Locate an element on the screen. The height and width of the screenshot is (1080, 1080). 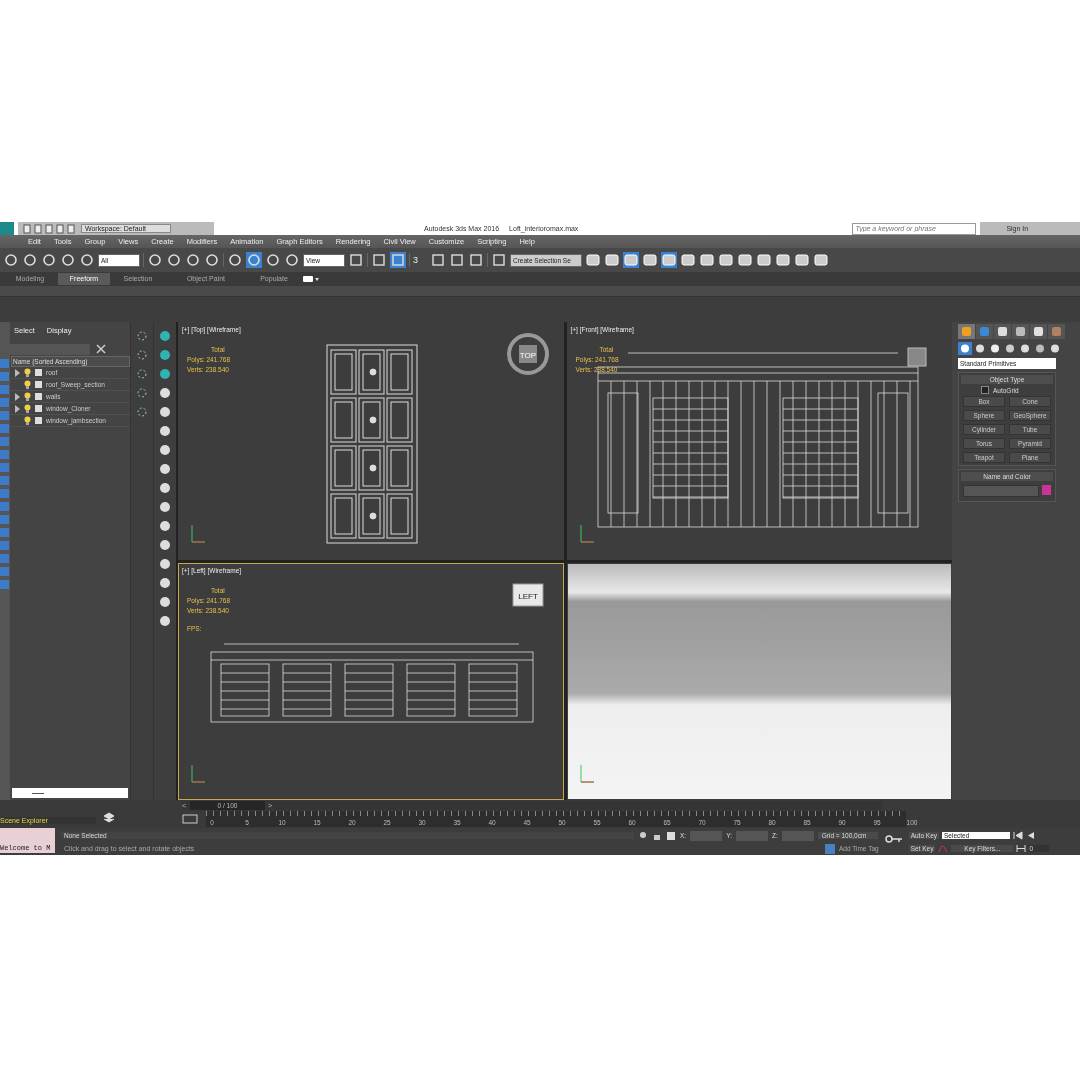
view-cube-icon is located at coordinates (917, 357).